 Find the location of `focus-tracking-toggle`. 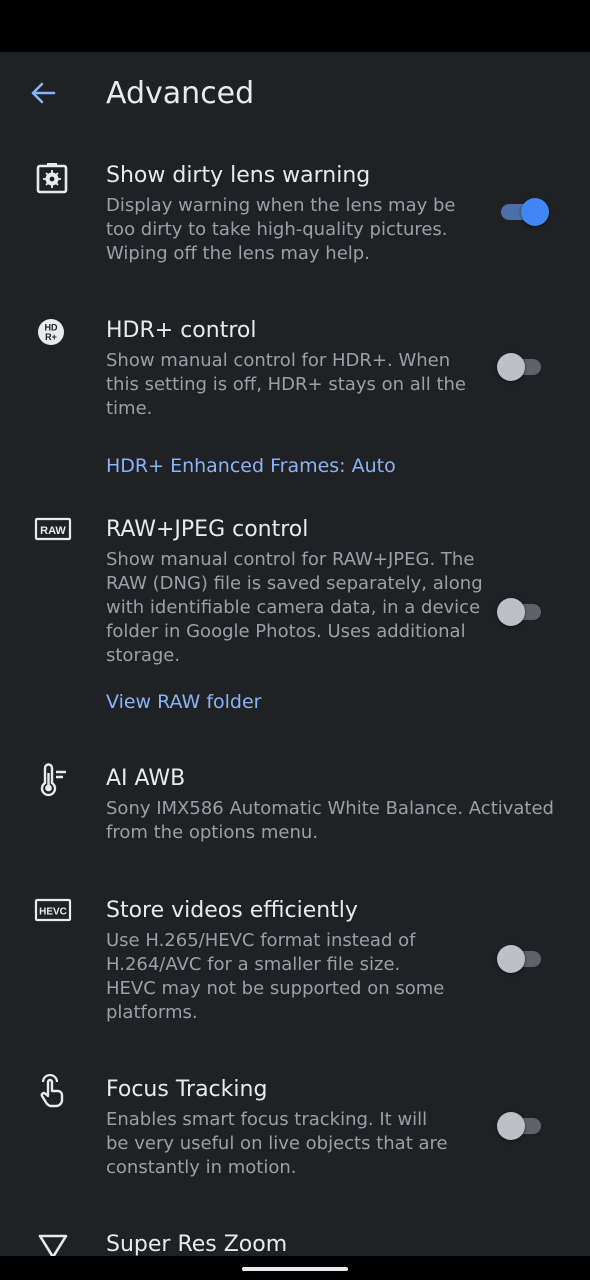

focus-tracking-toggle is located at coordinates (521, 1126).